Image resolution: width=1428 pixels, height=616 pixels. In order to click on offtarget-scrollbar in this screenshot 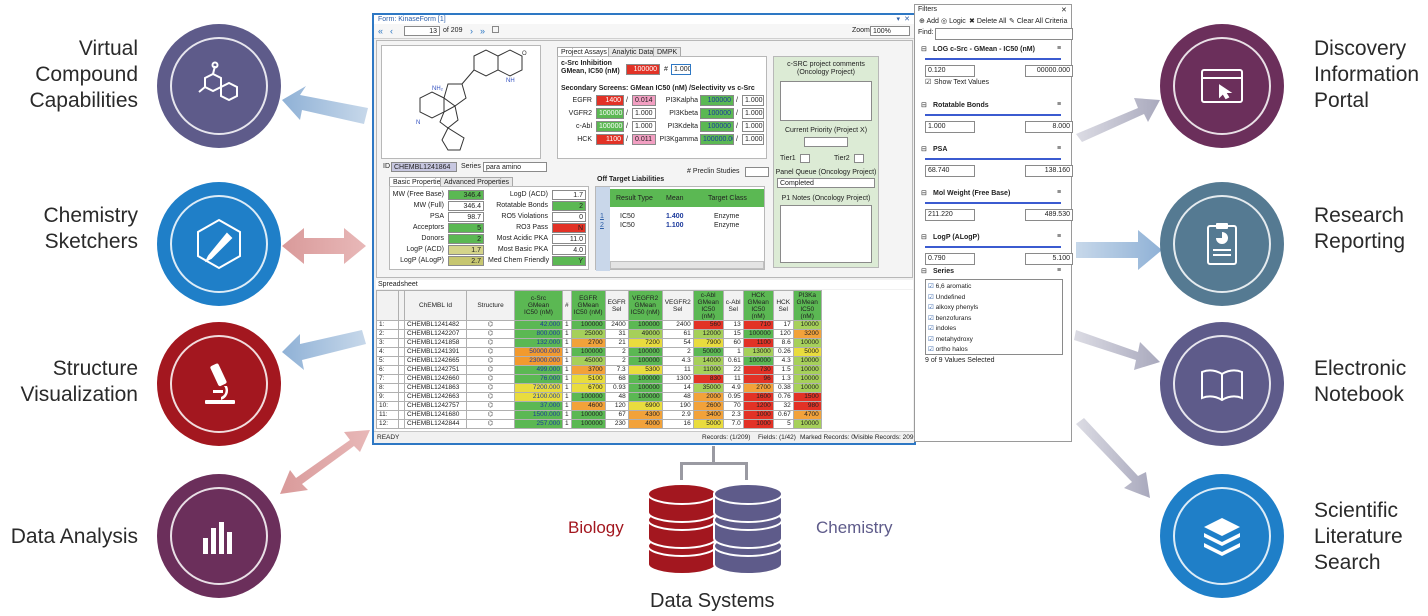, I will do `click(687, 265)`.